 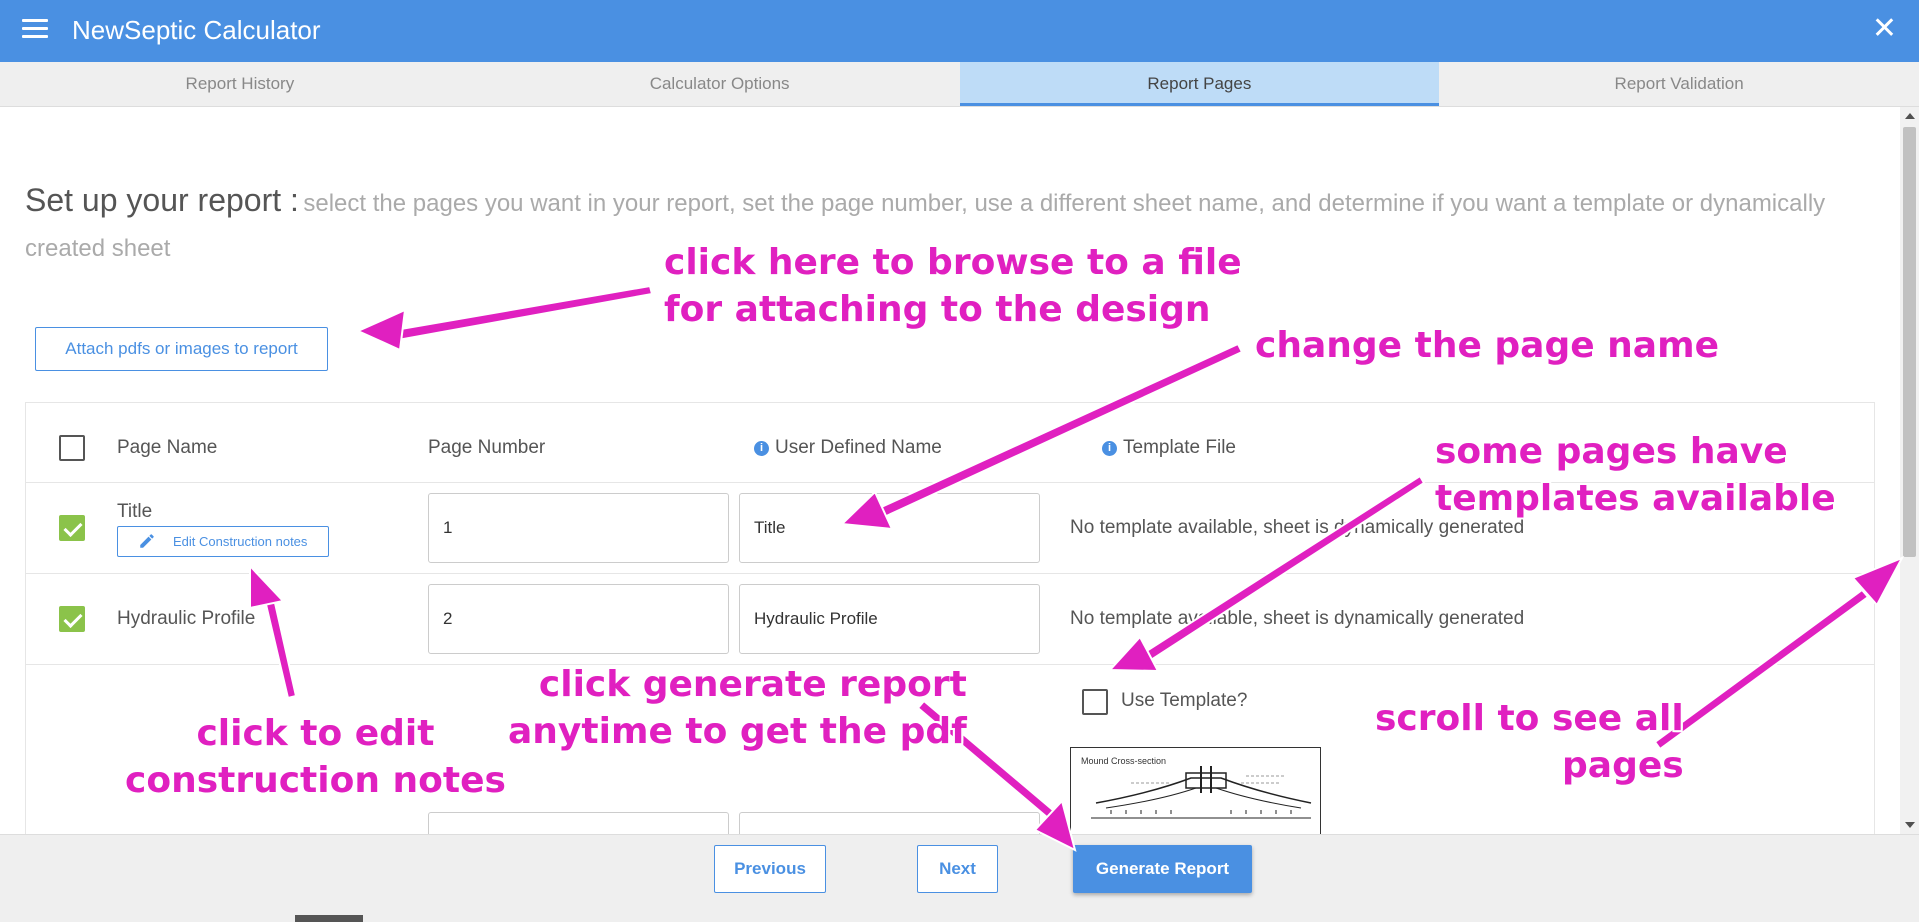 What do you see at coordinates (1184, 700) in the screenshot?
I see `use-template-label: Use Template?` at bounding box center [1184, 700].